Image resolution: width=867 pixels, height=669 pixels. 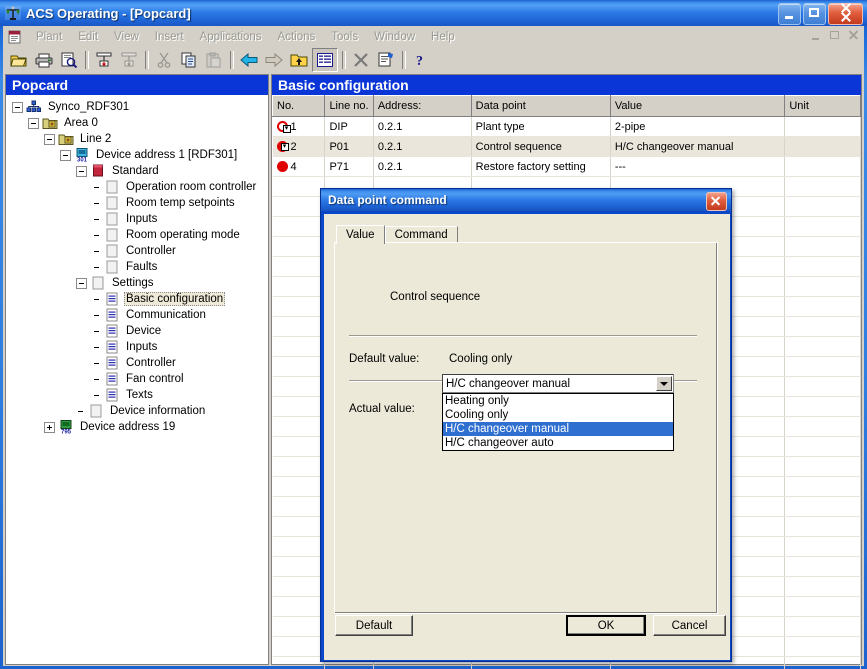 What do you see at coordinates (558, 429) in the screenshot?
I see `dropdown-option: H/C changeover manual` at bounding box center [558, 429].